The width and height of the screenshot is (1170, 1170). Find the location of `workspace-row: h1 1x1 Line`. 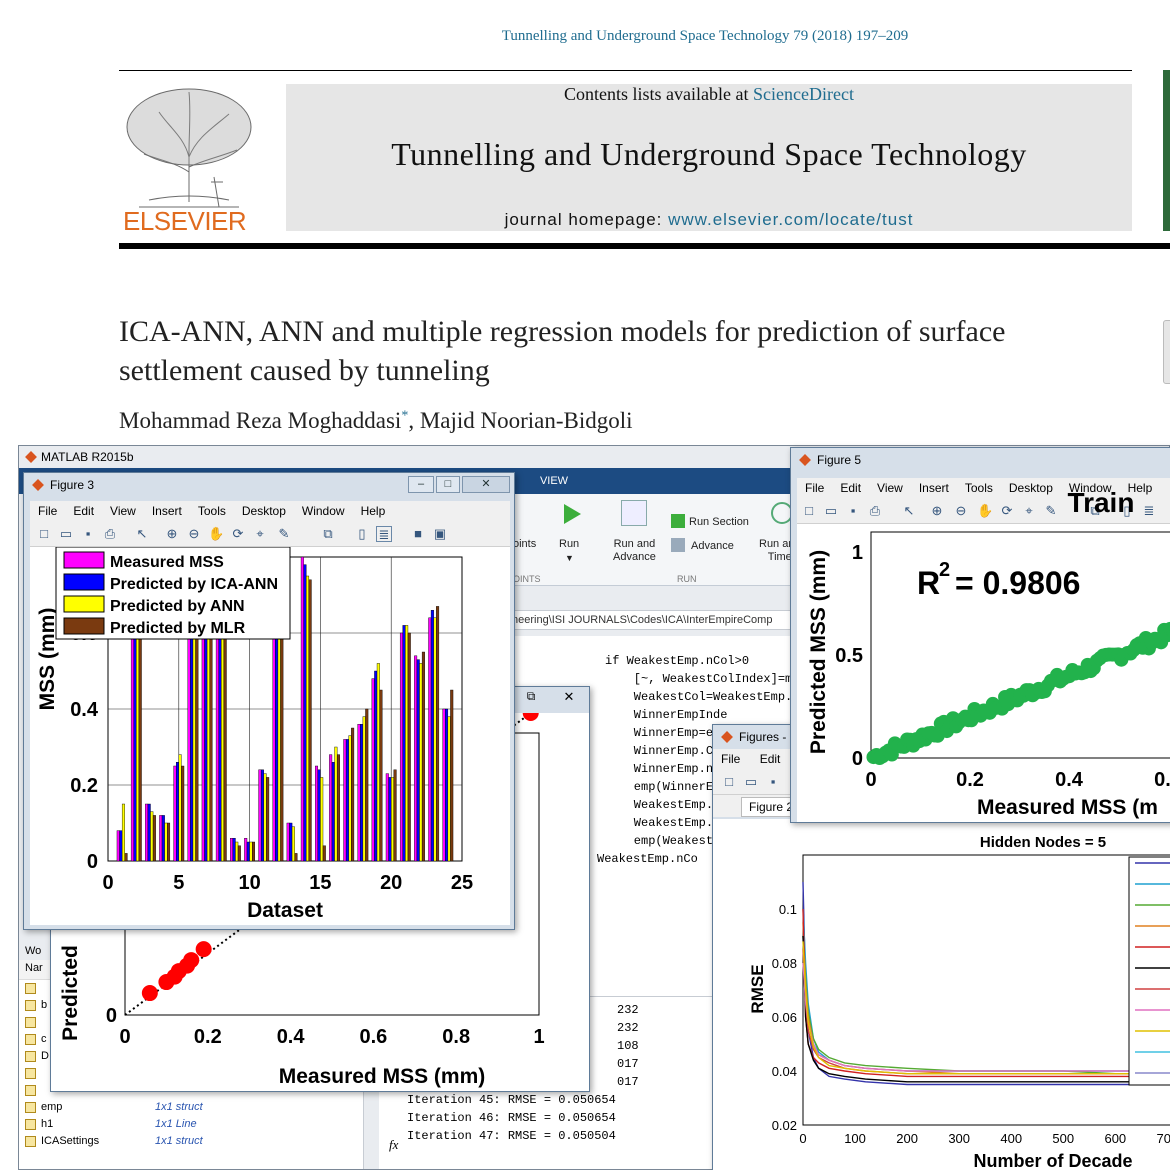

workspace-row: h1 1x1 Line is located at coordinates (191, 1124).